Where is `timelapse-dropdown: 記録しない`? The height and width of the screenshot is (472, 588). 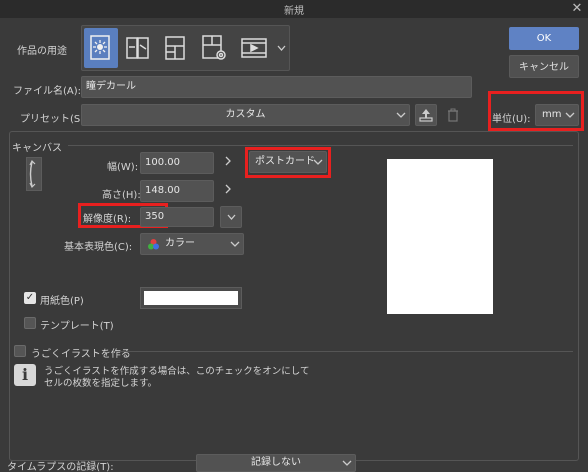
timelapse-dropdown: 記録しない is located at coordinates (276, 463).